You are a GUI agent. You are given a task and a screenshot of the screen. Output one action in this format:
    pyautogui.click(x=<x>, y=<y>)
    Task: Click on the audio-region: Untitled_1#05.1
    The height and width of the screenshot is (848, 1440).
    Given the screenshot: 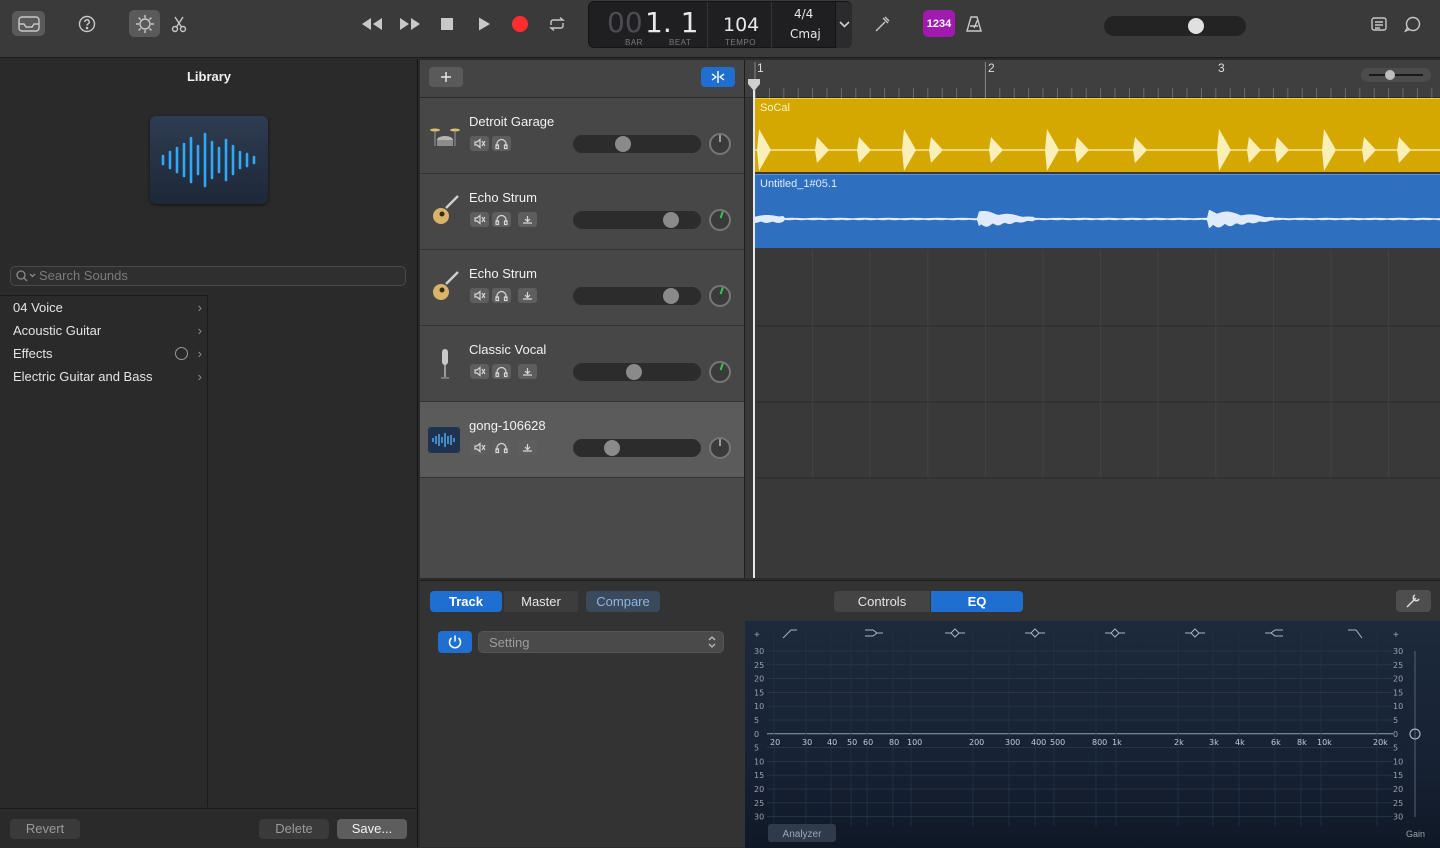 What is the action you would take?
    pyautogui.click(x=1097, y=211)
    